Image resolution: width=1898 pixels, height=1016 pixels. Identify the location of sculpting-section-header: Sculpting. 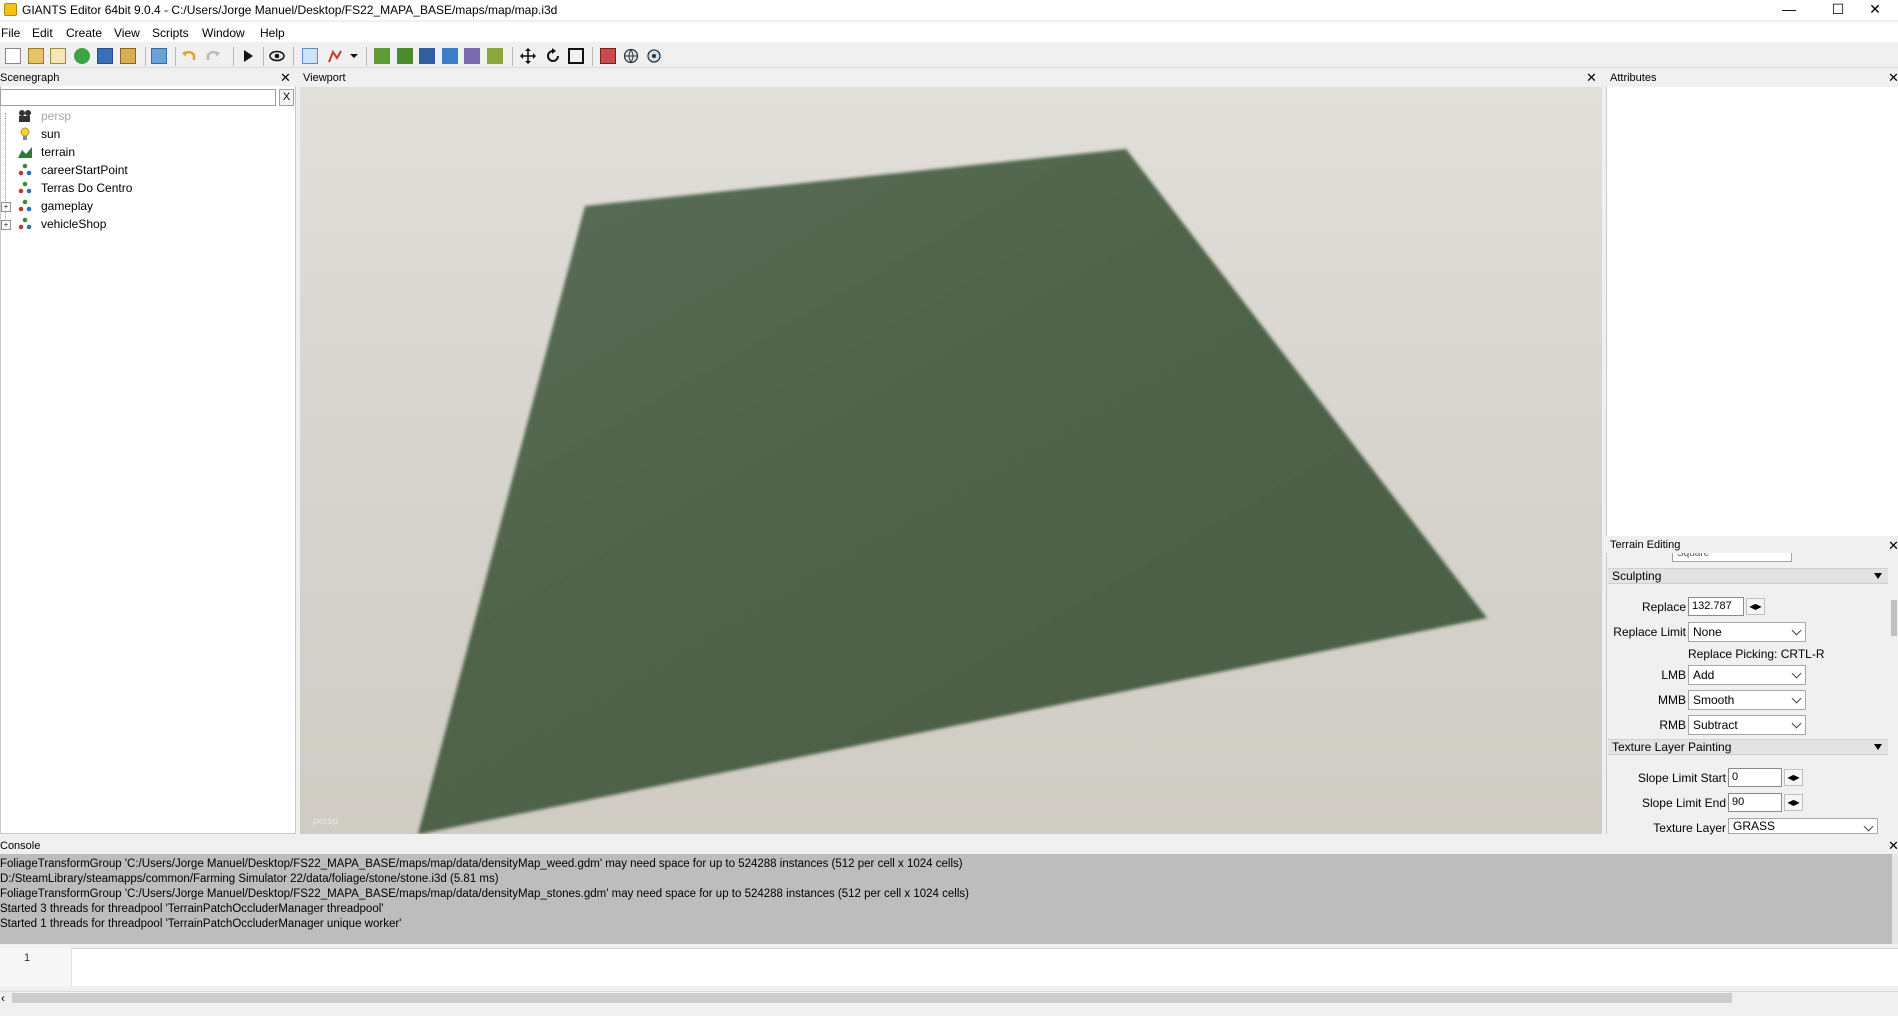
(1748, 576).